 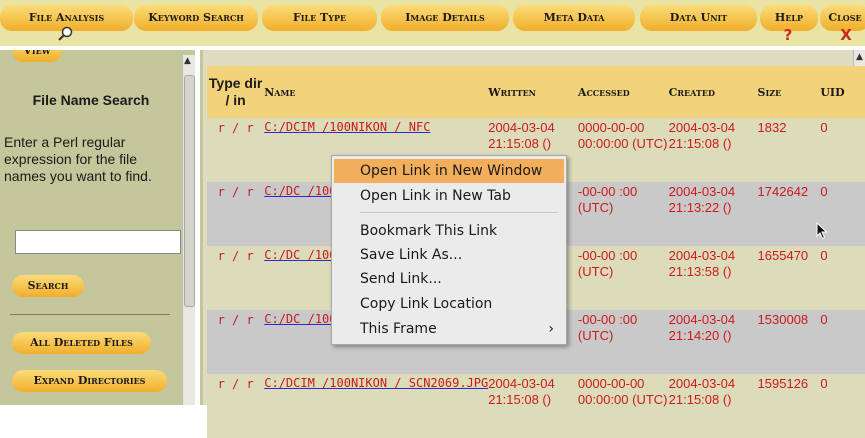 I want to click on cell-size: 1742642, so click(x=789, y=214).